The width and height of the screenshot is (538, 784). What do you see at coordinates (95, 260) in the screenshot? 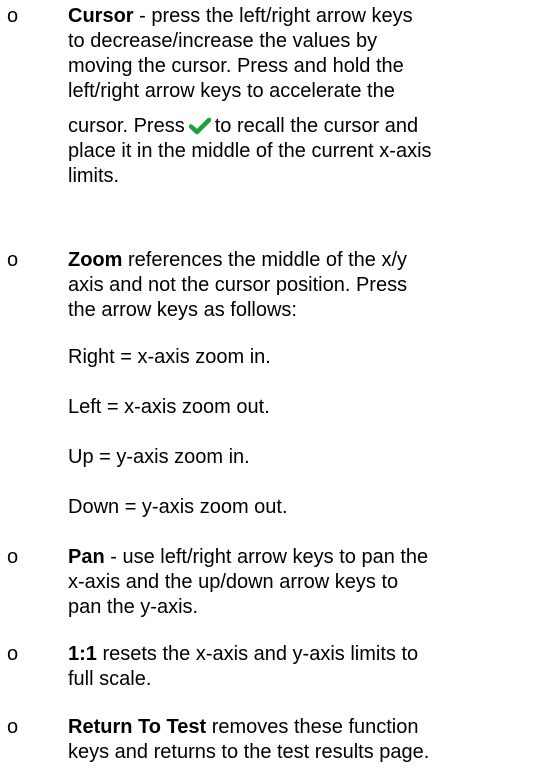
I see `zoom-title: Zoom` at bounding box center [95, 260].